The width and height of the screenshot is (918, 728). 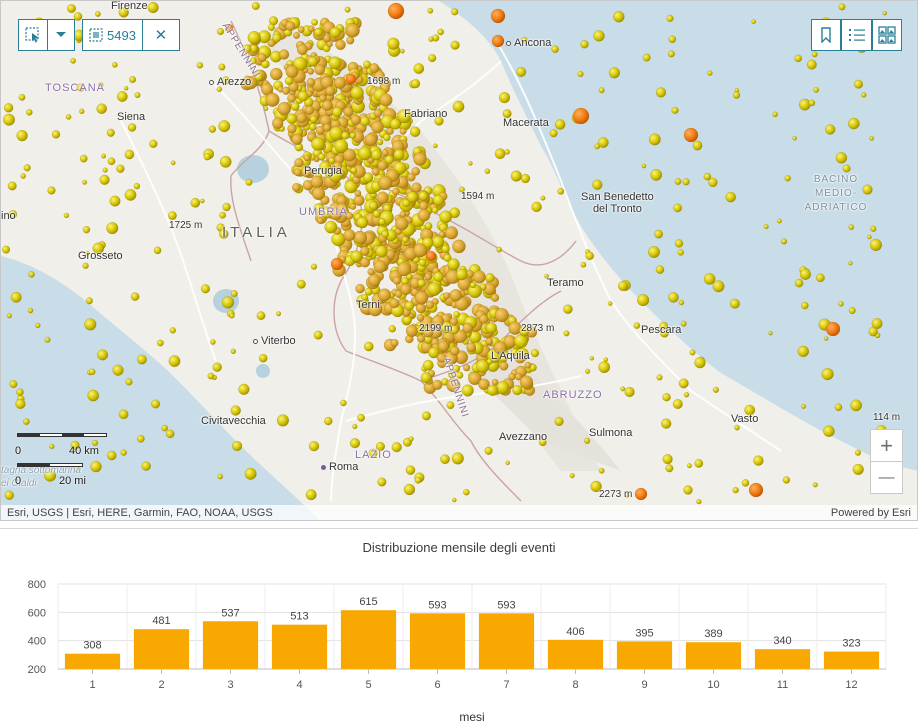 I want to click on selection-chip: 5493 ✕, so click(x=131, y=35).